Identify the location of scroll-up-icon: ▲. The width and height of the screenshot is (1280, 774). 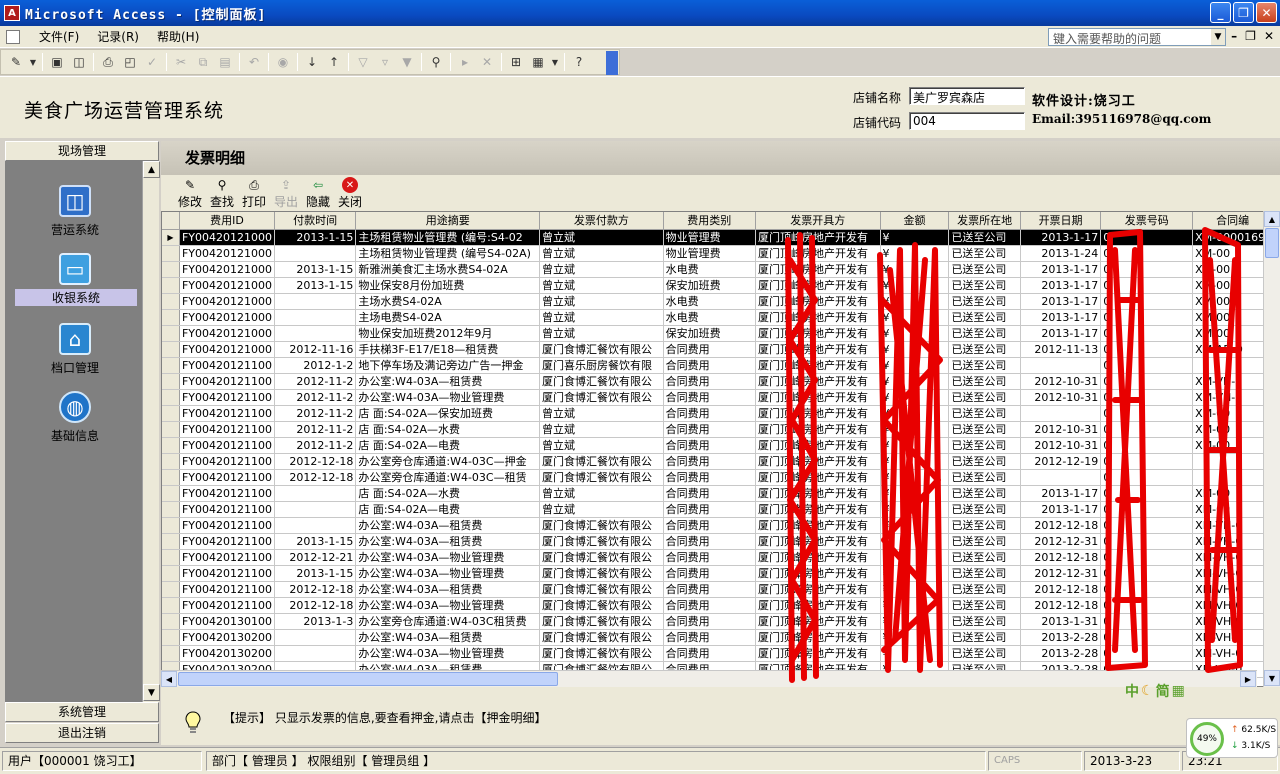
(151, 169).